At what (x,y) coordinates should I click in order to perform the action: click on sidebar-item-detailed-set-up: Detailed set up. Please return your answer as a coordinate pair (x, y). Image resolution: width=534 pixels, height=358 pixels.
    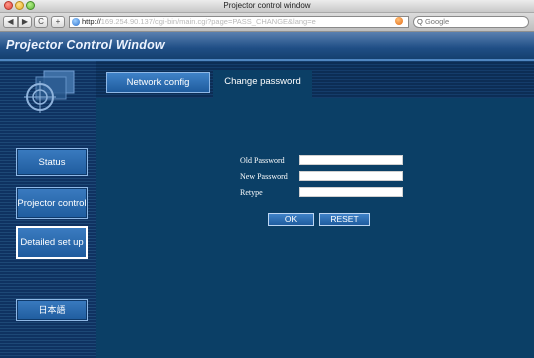
    Looking at the image, I should click on (52, 242).